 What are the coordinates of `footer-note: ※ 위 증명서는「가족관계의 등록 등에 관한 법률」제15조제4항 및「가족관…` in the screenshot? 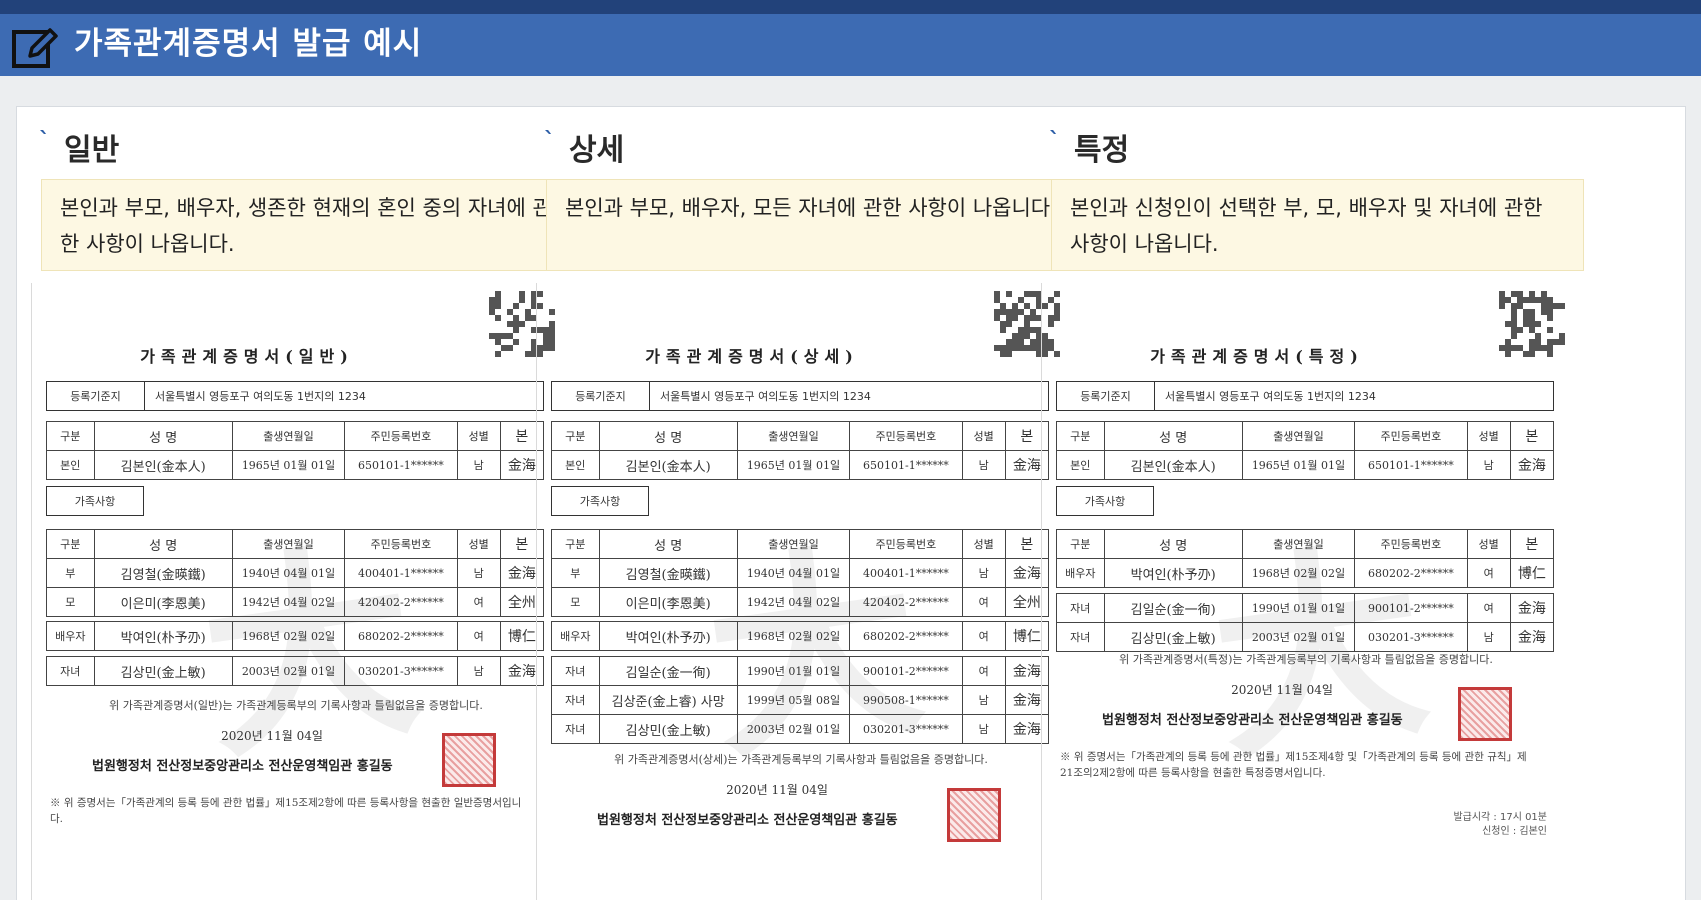 It's located at (1293, 765).